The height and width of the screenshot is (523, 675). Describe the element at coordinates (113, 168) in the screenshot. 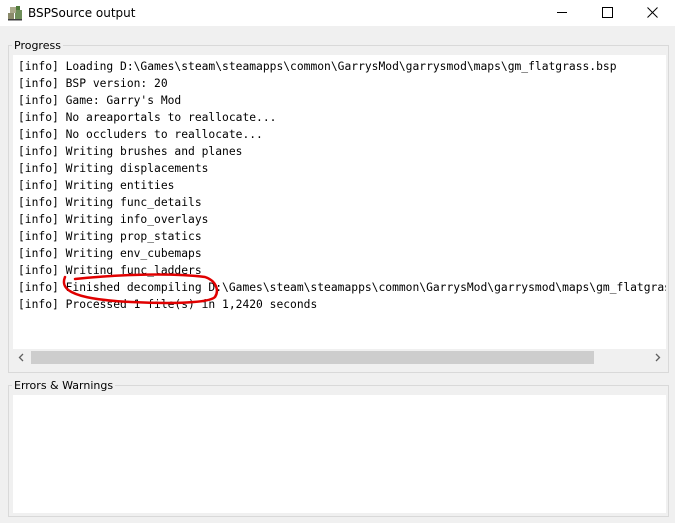

I see `log-line: [info] Writing displacements` at that location.